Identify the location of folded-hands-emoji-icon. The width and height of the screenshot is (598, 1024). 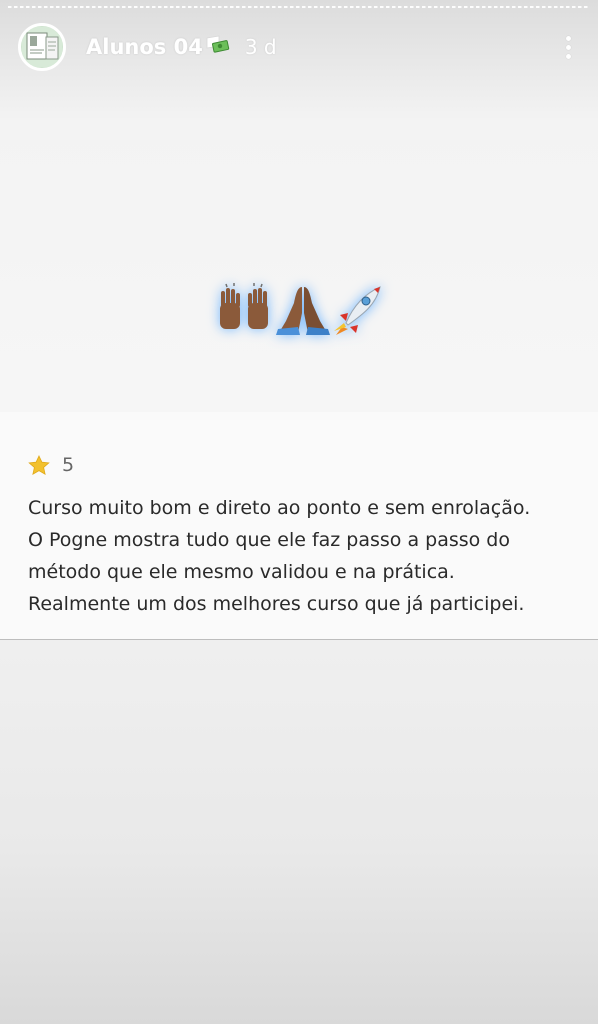
(303, 311).